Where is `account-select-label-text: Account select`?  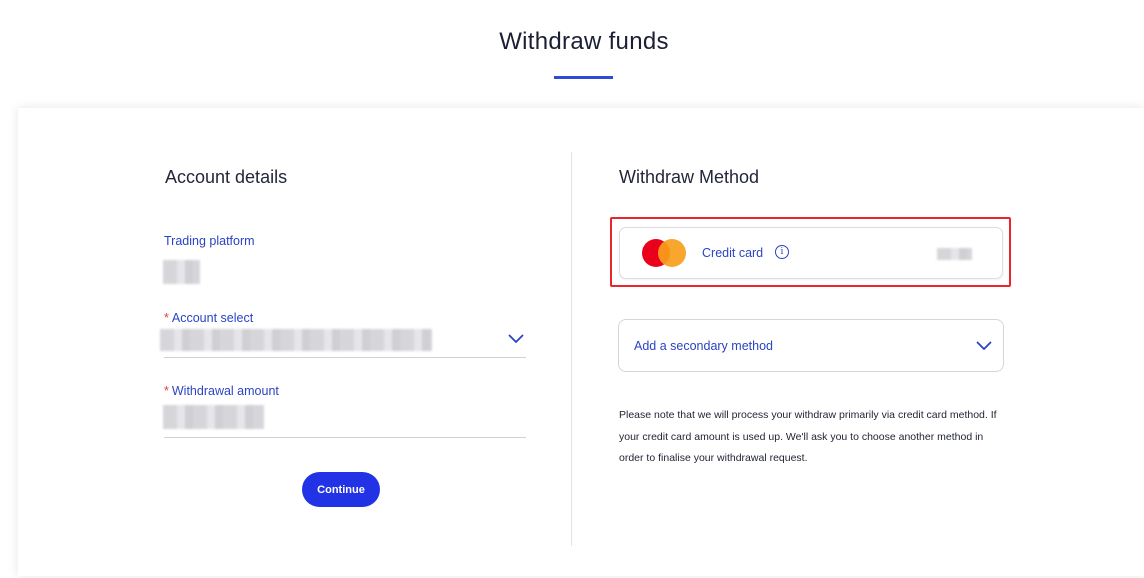 account-select-label-text: Account select is located at coordinates (212, 318).